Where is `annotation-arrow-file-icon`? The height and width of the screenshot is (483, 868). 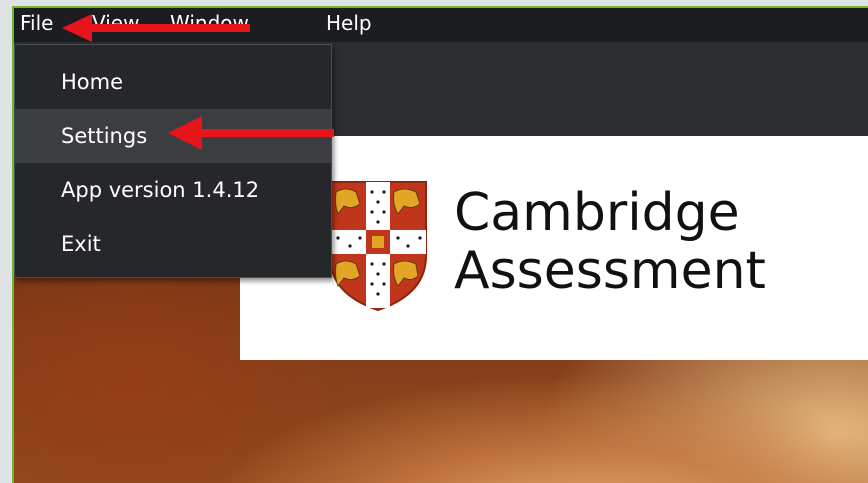 annotation-arrow-file-icon is located at coordinates (156, 28).